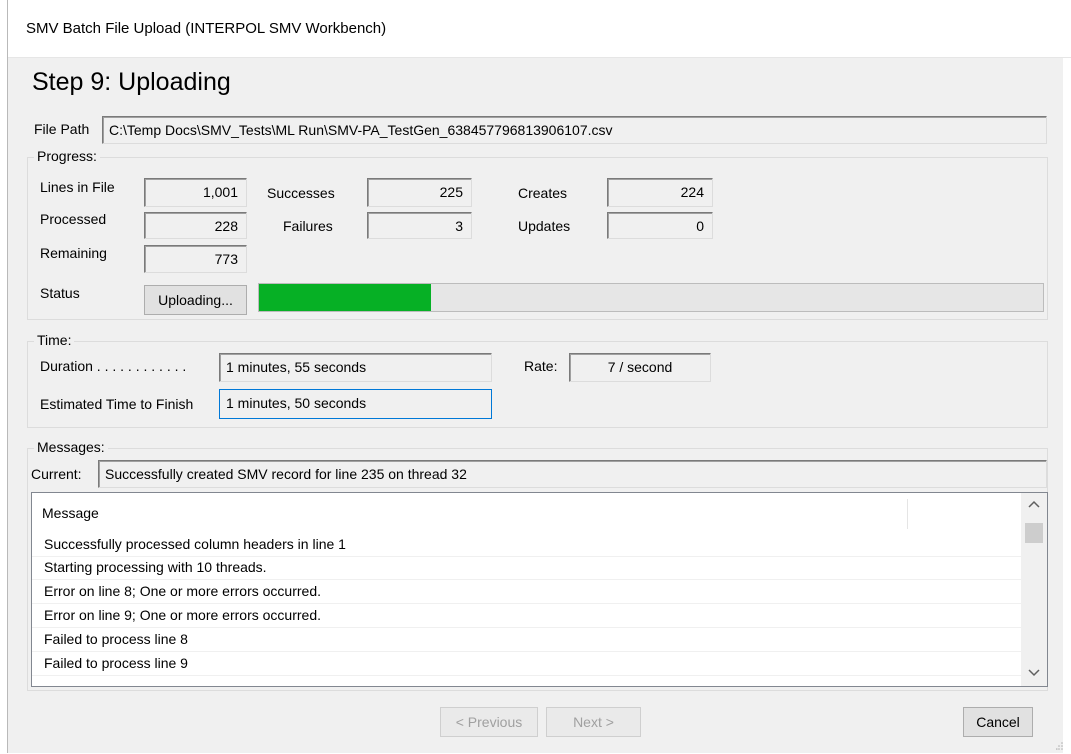  I want to click on progress-group-label: Progress:, so click(67, 156).